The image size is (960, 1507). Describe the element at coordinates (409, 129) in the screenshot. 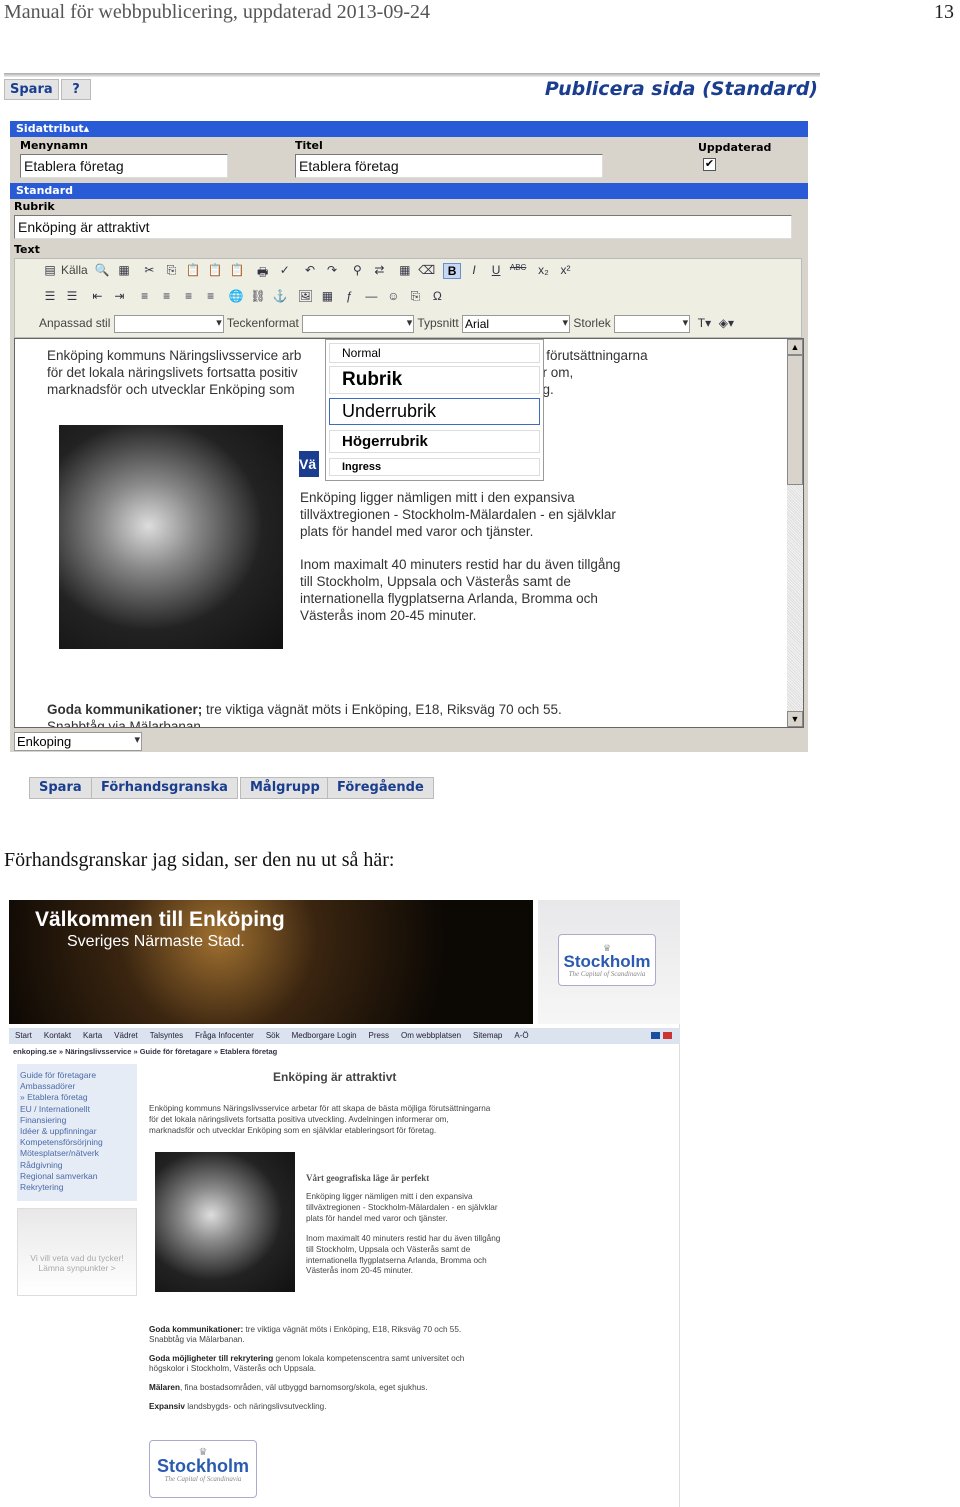

I see `section-attributes-bar: Sidattribut▴` at that location.